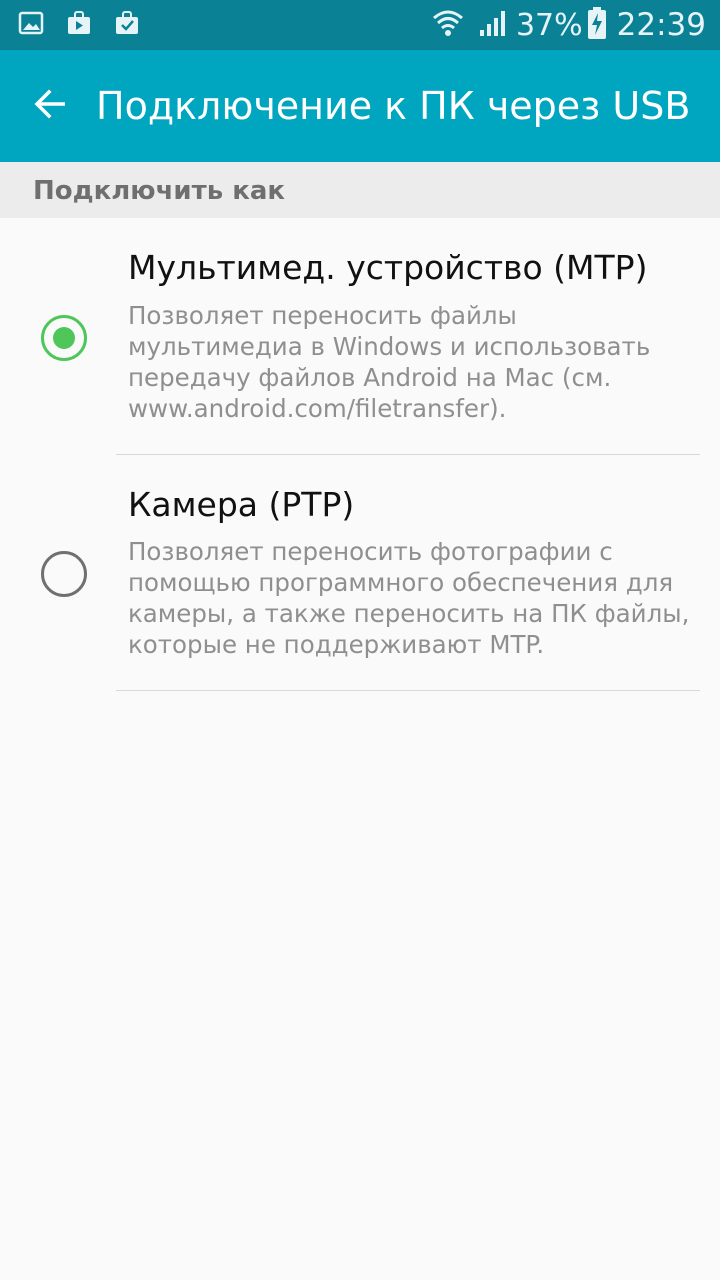  Describe the element at coordinates (127, 23) in the screenshot. I see `clipboard-check-icon` at that location.